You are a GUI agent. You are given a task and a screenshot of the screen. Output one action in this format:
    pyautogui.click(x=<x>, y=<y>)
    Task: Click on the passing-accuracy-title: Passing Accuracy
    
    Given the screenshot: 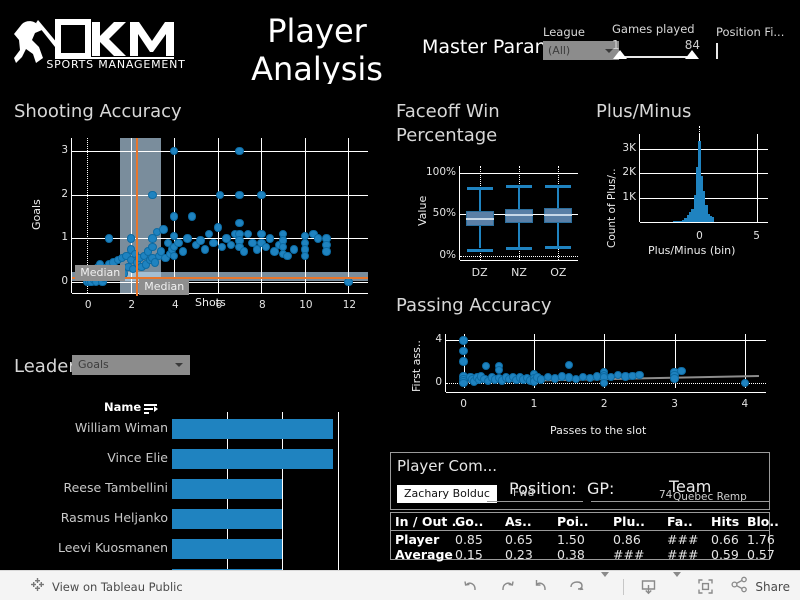 What is the action you would take?
    pyautogui.click(x=474, y=305)
    